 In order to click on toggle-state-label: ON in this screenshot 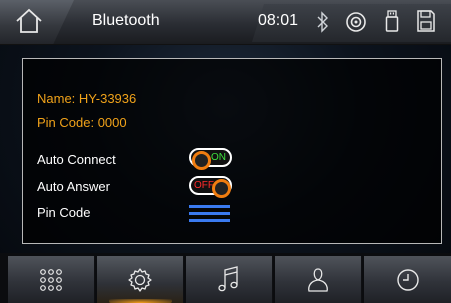, I will do `click(218, 157)`.